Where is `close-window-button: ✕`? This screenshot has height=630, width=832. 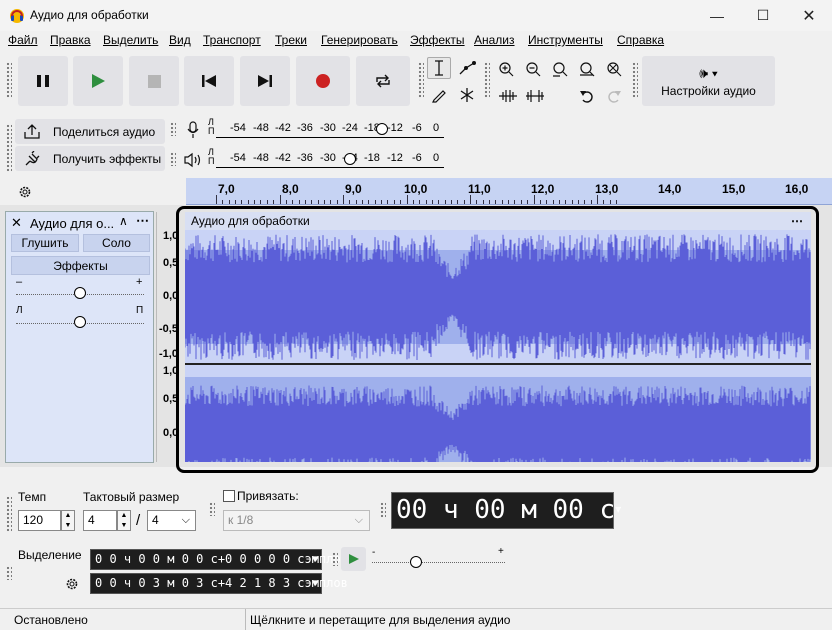 close-window-button: ✕ is located at coordinates (809, 15).